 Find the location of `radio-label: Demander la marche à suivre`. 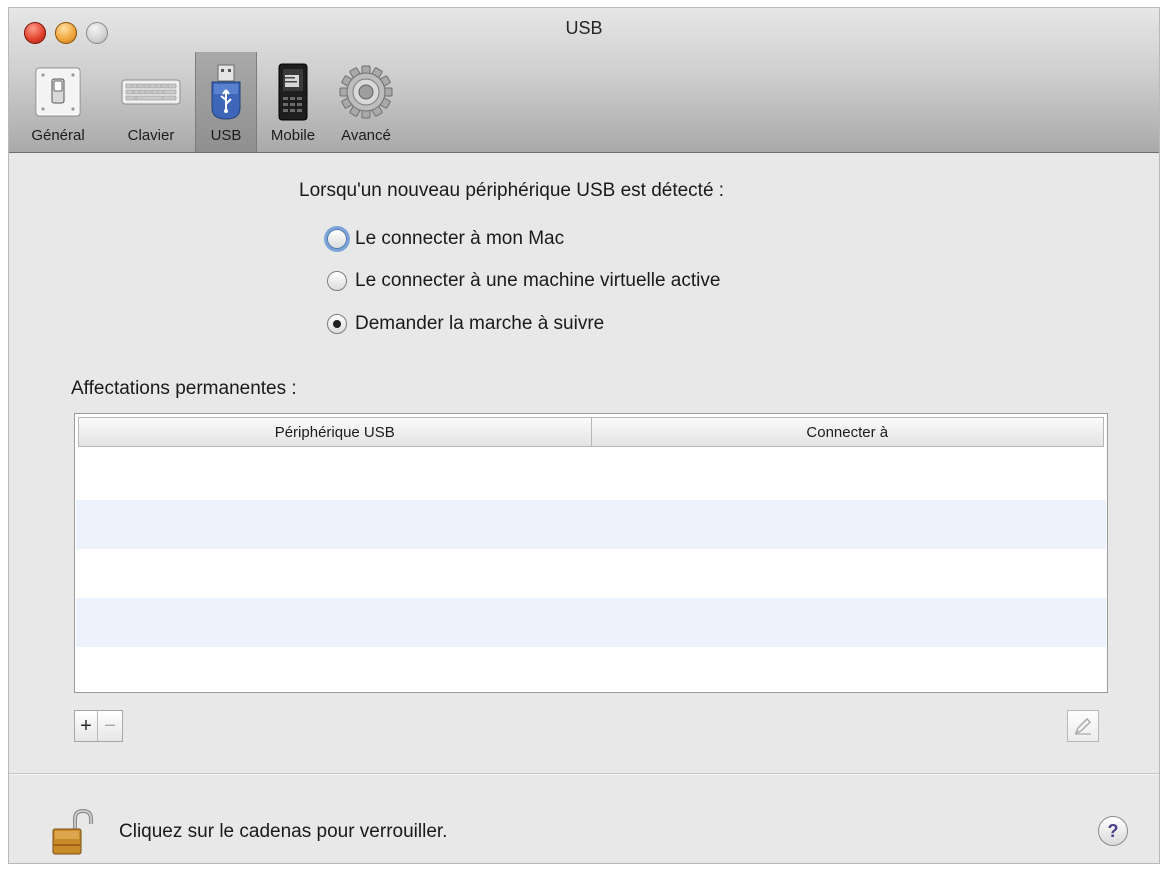

radio-label: Demander la marche à suivre is located at coordinates (480, 323).